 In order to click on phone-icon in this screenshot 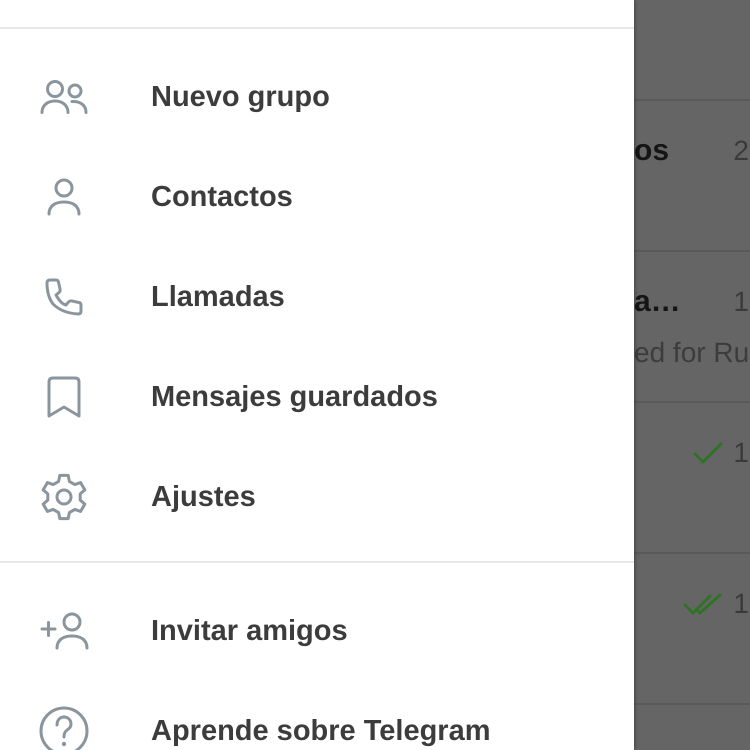, I will do `click(64, 297)`.